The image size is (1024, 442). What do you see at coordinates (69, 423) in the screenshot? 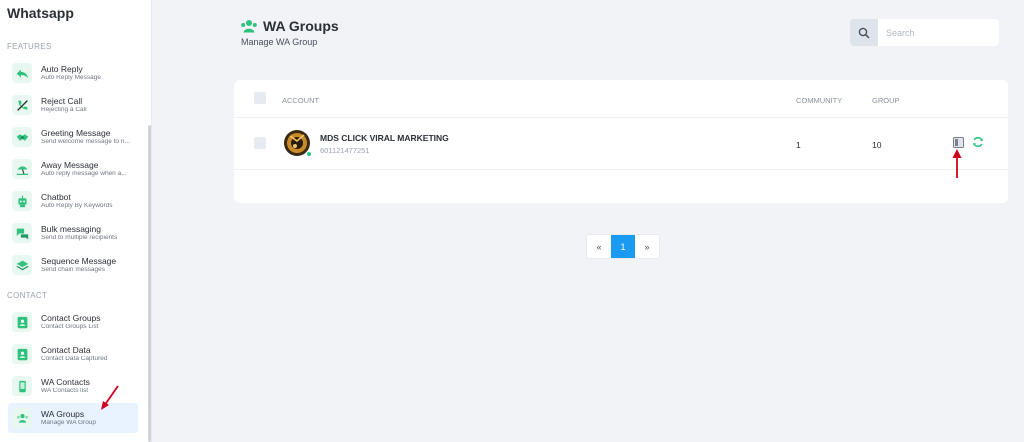
I see `sidebar-item-subtitle: Manage WA Group` at bounding box center [69, 423].